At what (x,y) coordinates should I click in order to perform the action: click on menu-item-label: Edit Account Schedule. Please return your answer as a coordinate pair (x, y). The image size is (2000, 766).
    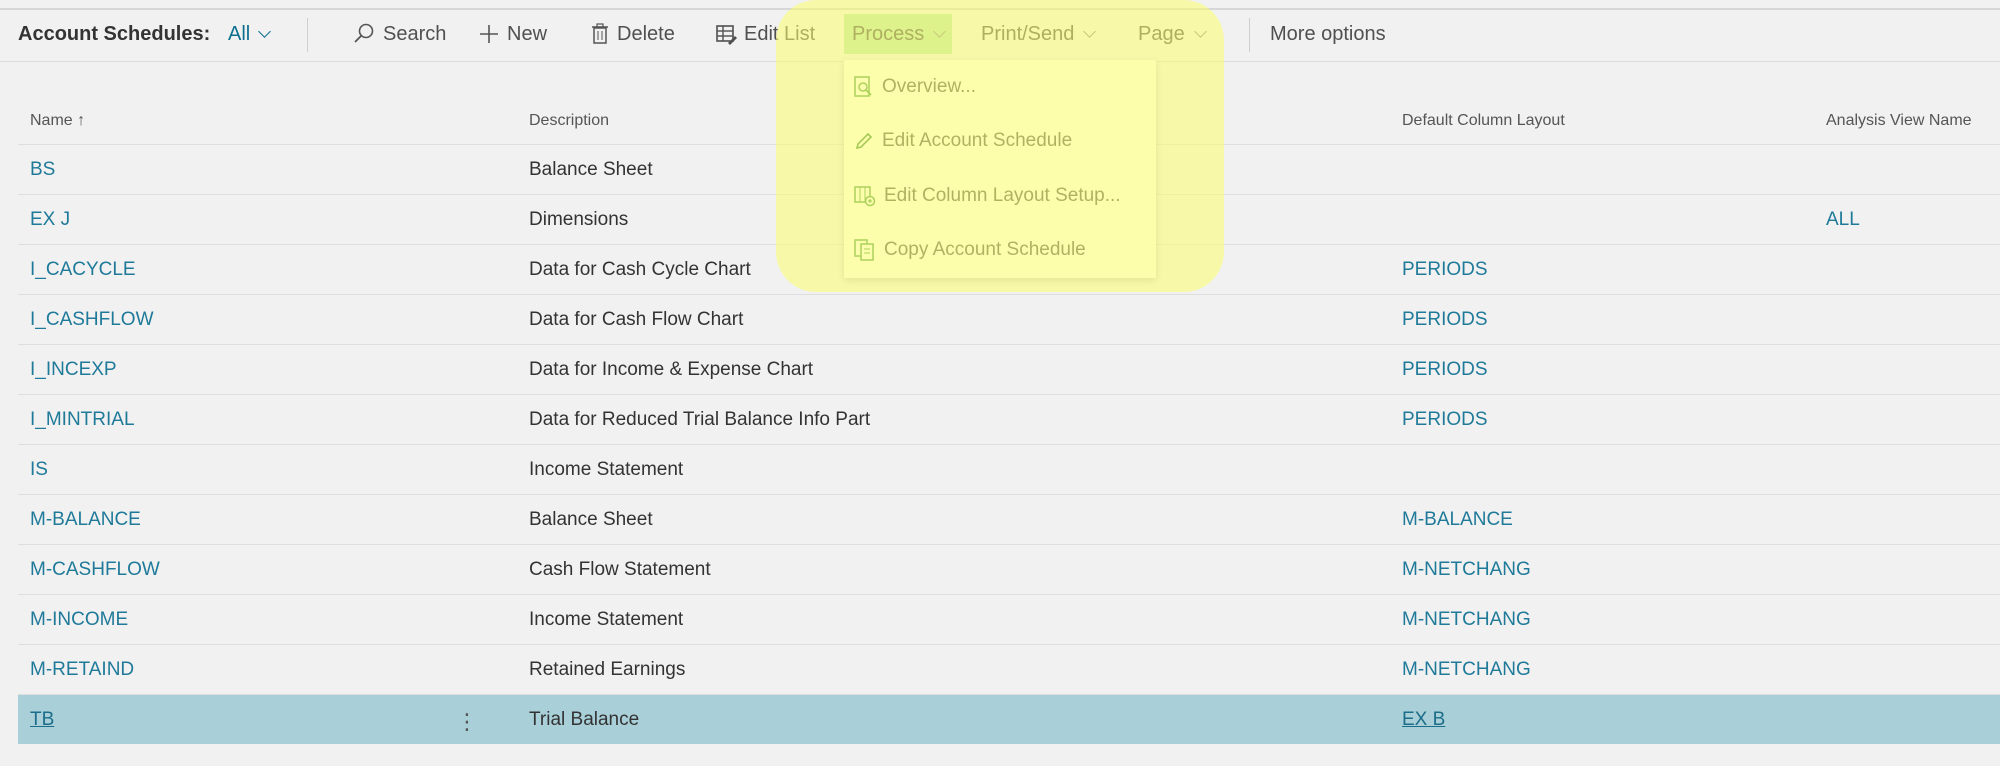
    Looking at the image, I should click on (977, 140).